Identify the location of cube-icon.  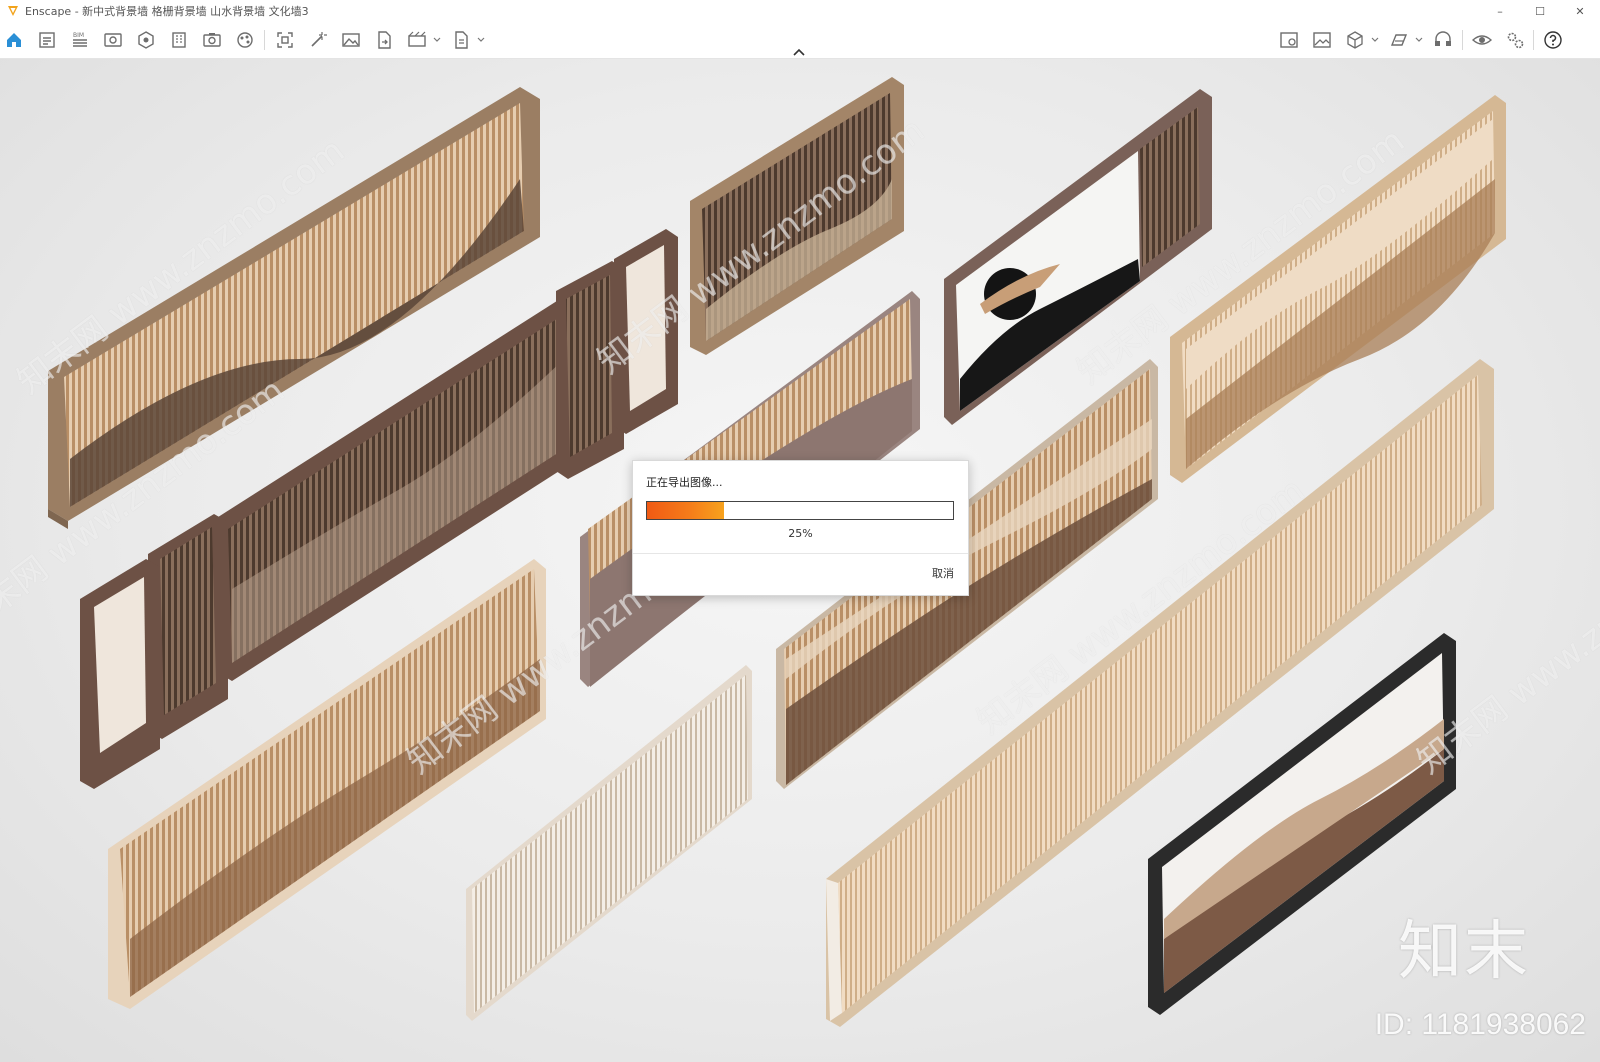
(1355, 40).